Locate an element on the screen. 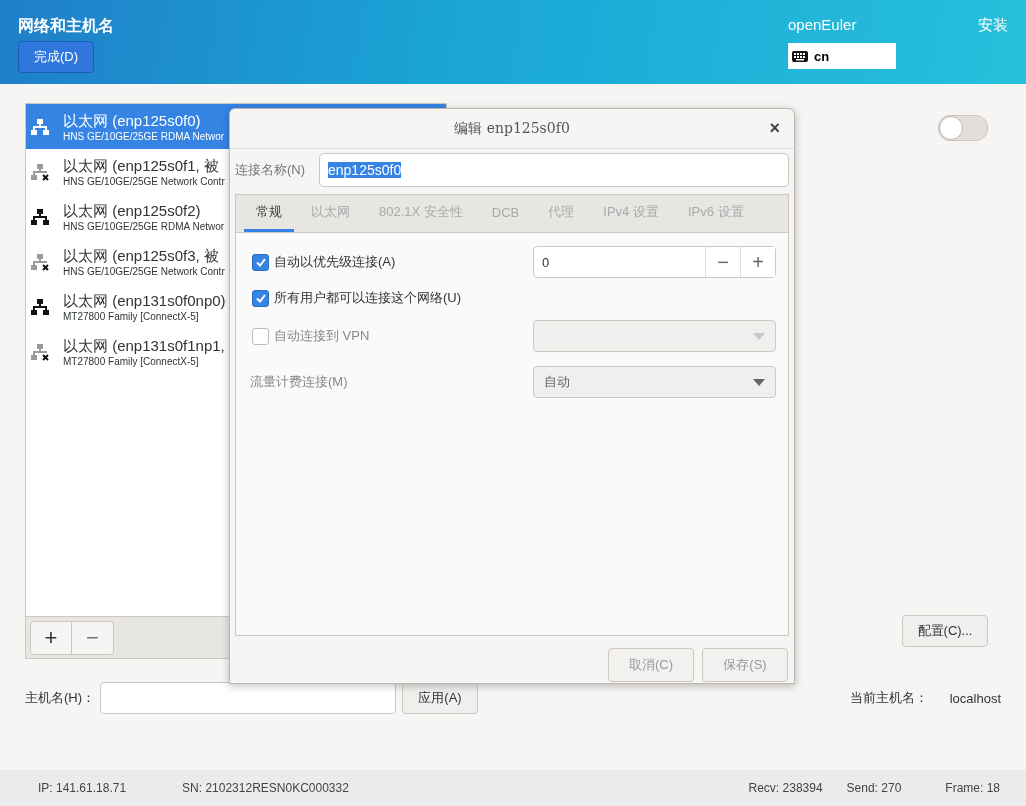 This screenshot has height=806, width=1026. ip-address: IP: 141.61.18.71 is located at coordinates (82, 788).